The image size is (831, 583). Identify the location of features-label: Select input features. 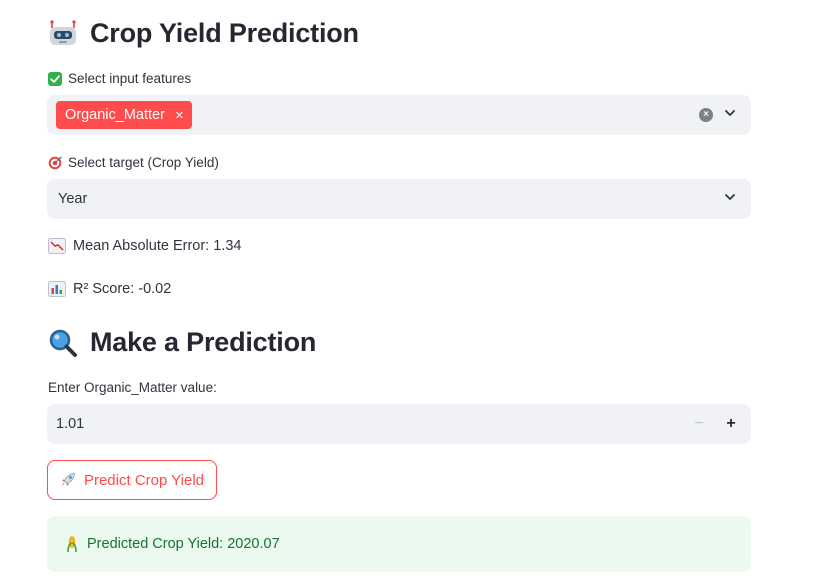
(119, 78).